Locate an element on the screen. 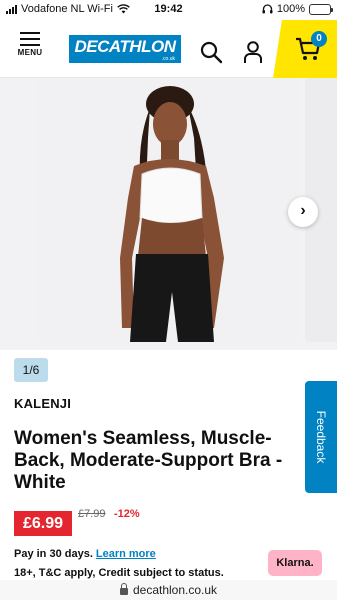 Image resolution: width=337 pixels, height=600 pixels. pay-later-text: Pay in 30 days. is located at coordinates (53, 554).